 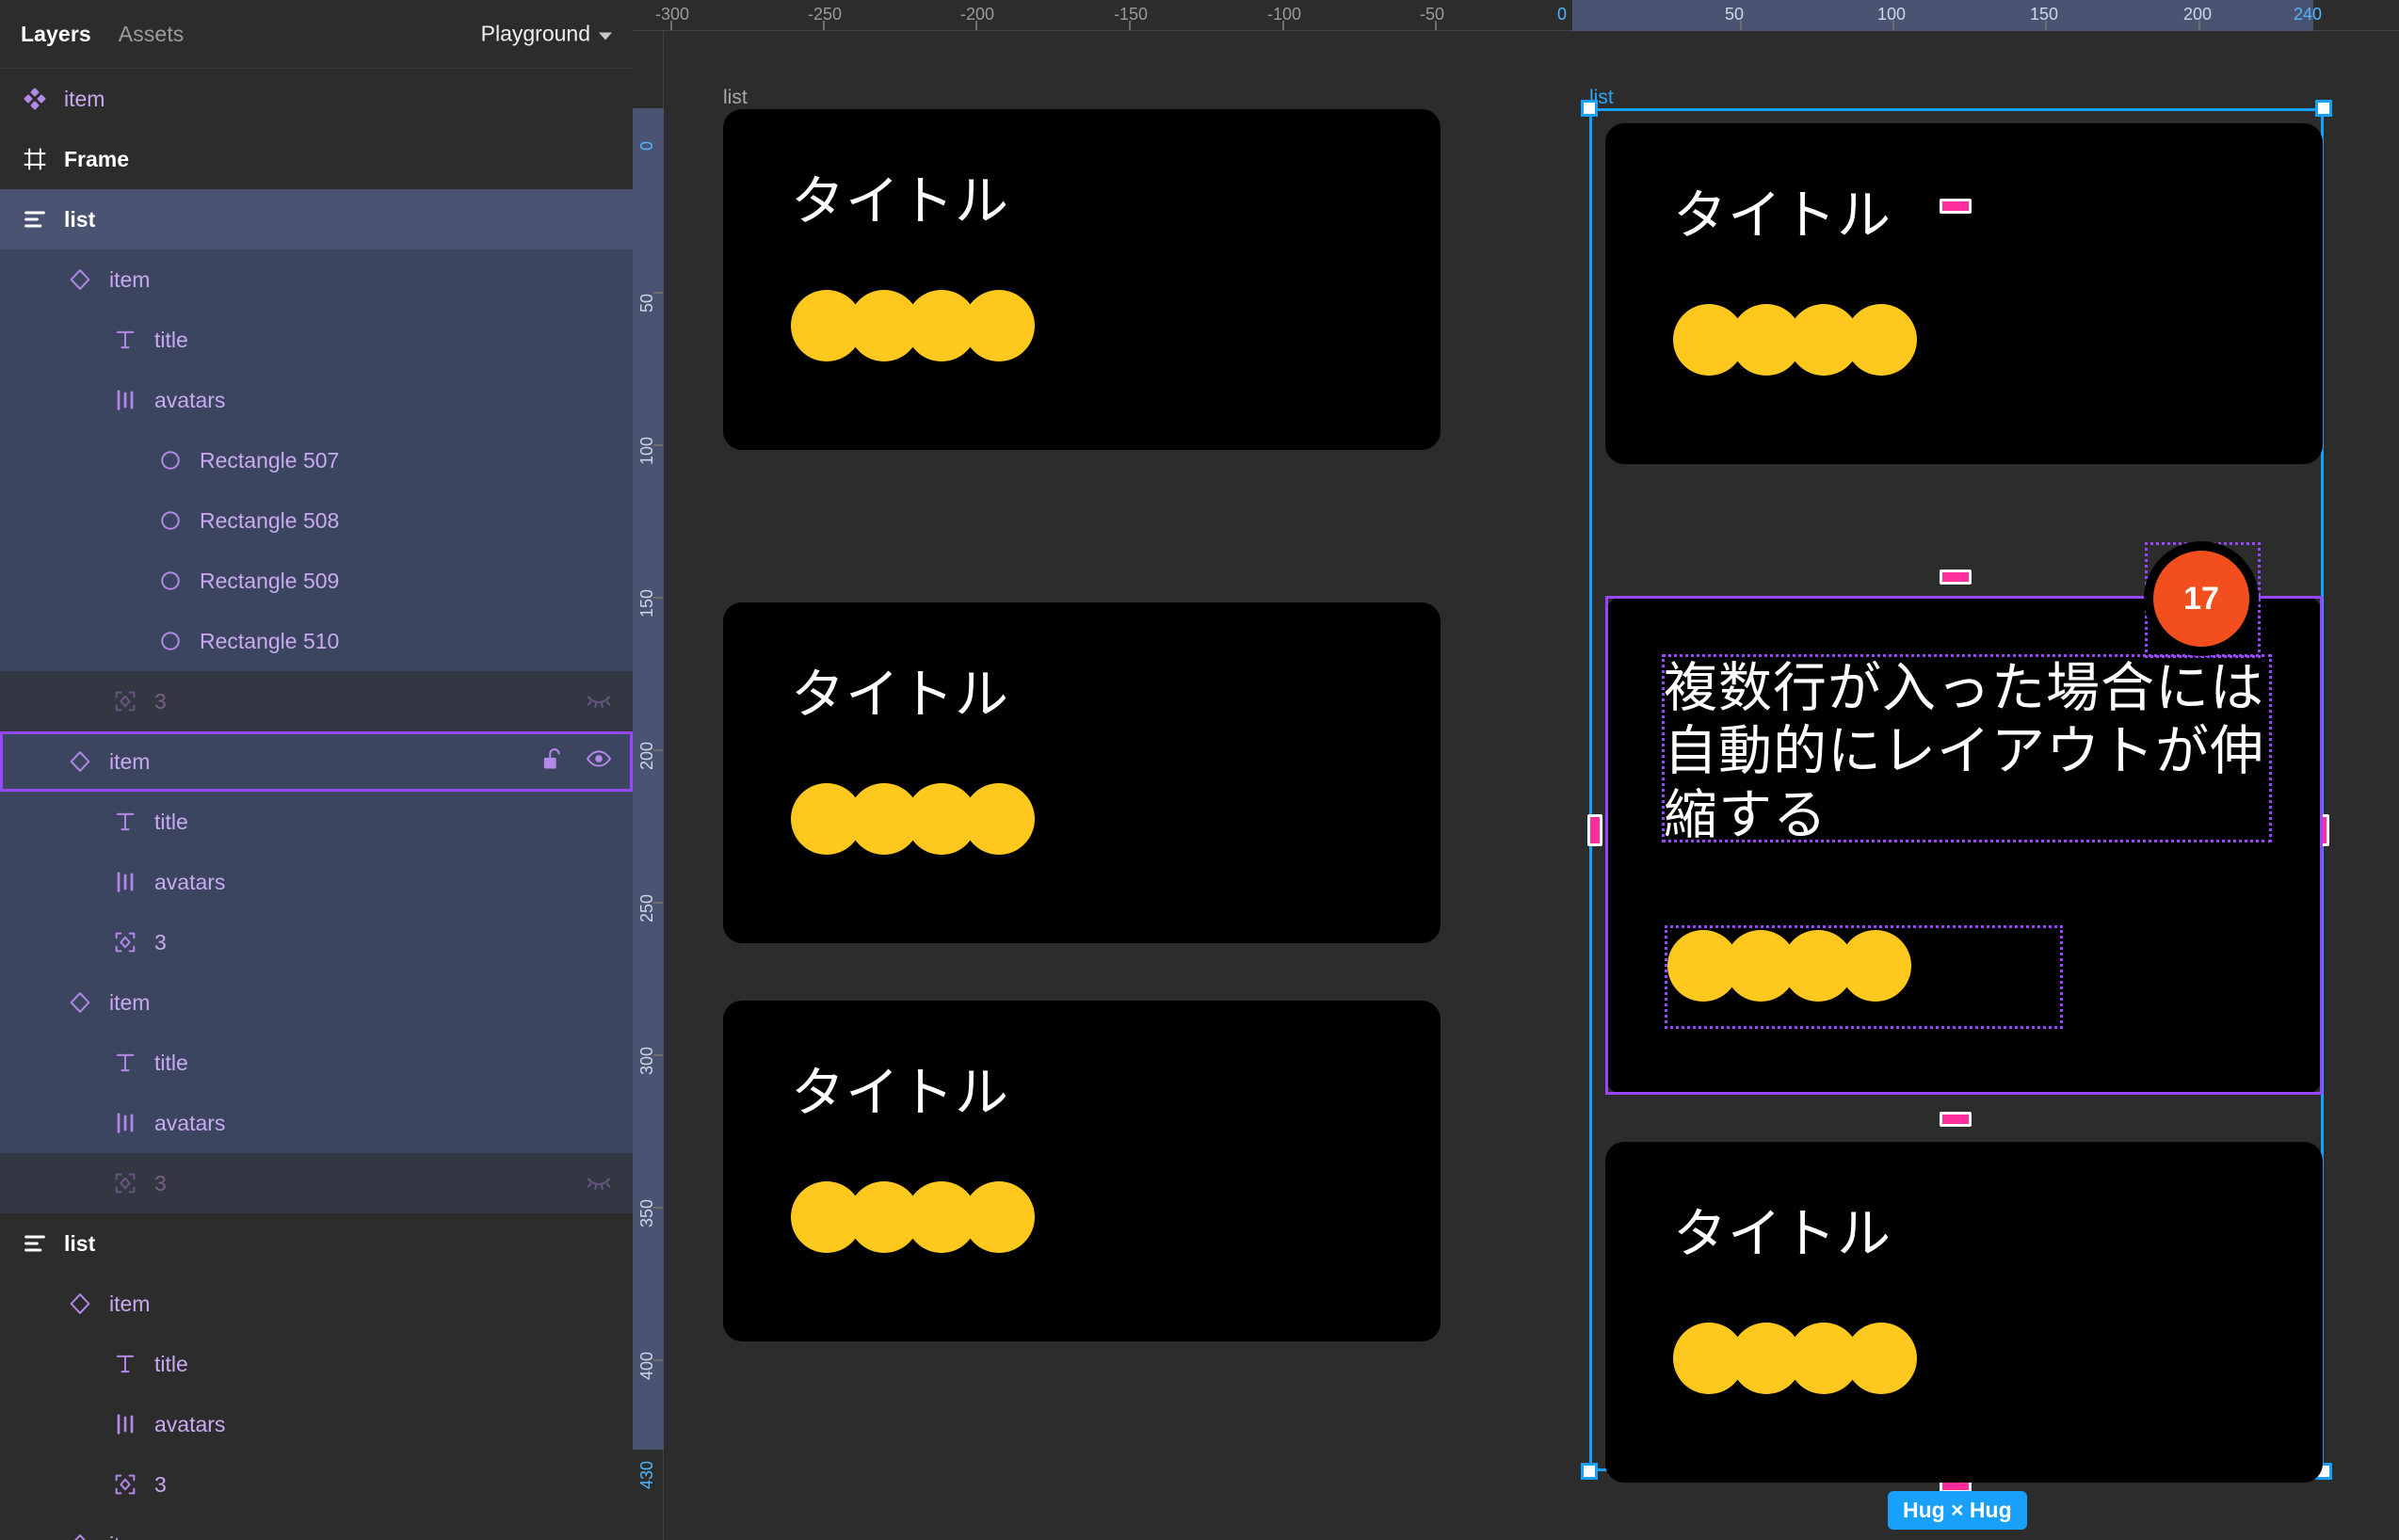 I want to click on selection-handle-tr, so click(x=2323, y=108).